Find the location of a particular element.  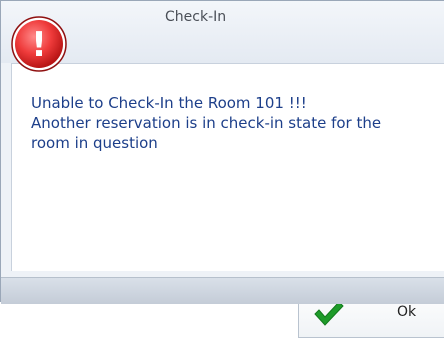

dialog-bottom-bar is located at coordinates (222, 290).